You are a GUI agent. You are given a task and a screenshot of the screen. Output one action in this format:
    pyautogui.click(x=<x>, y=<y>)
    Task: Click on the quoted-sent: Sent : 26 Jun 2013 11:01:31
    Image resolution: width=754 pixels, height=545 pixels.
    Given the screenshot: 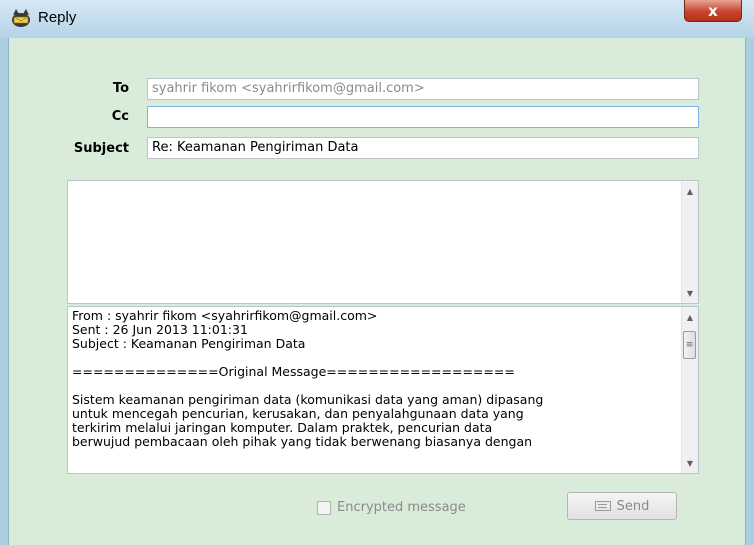 What is the action you would take?
    pyautogui.click(x=160, y=329)
    